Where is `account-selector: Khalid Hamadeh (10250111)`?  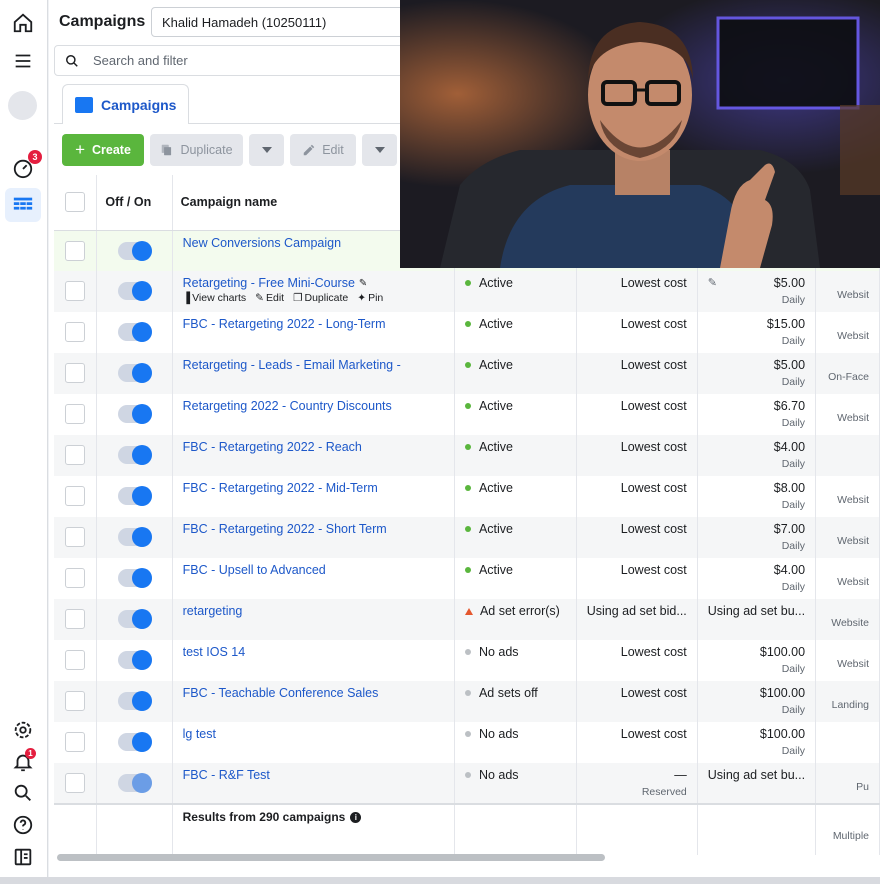 account-selector: Khalid Hamadeh (10250111) is located at coordinates (281, 22).